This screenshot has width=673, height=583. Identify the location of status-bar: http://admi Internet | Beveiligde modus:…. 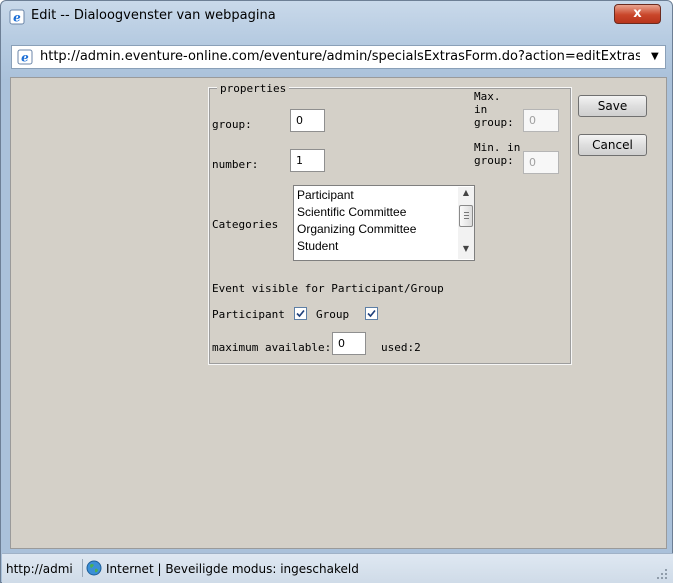
(337, 568).